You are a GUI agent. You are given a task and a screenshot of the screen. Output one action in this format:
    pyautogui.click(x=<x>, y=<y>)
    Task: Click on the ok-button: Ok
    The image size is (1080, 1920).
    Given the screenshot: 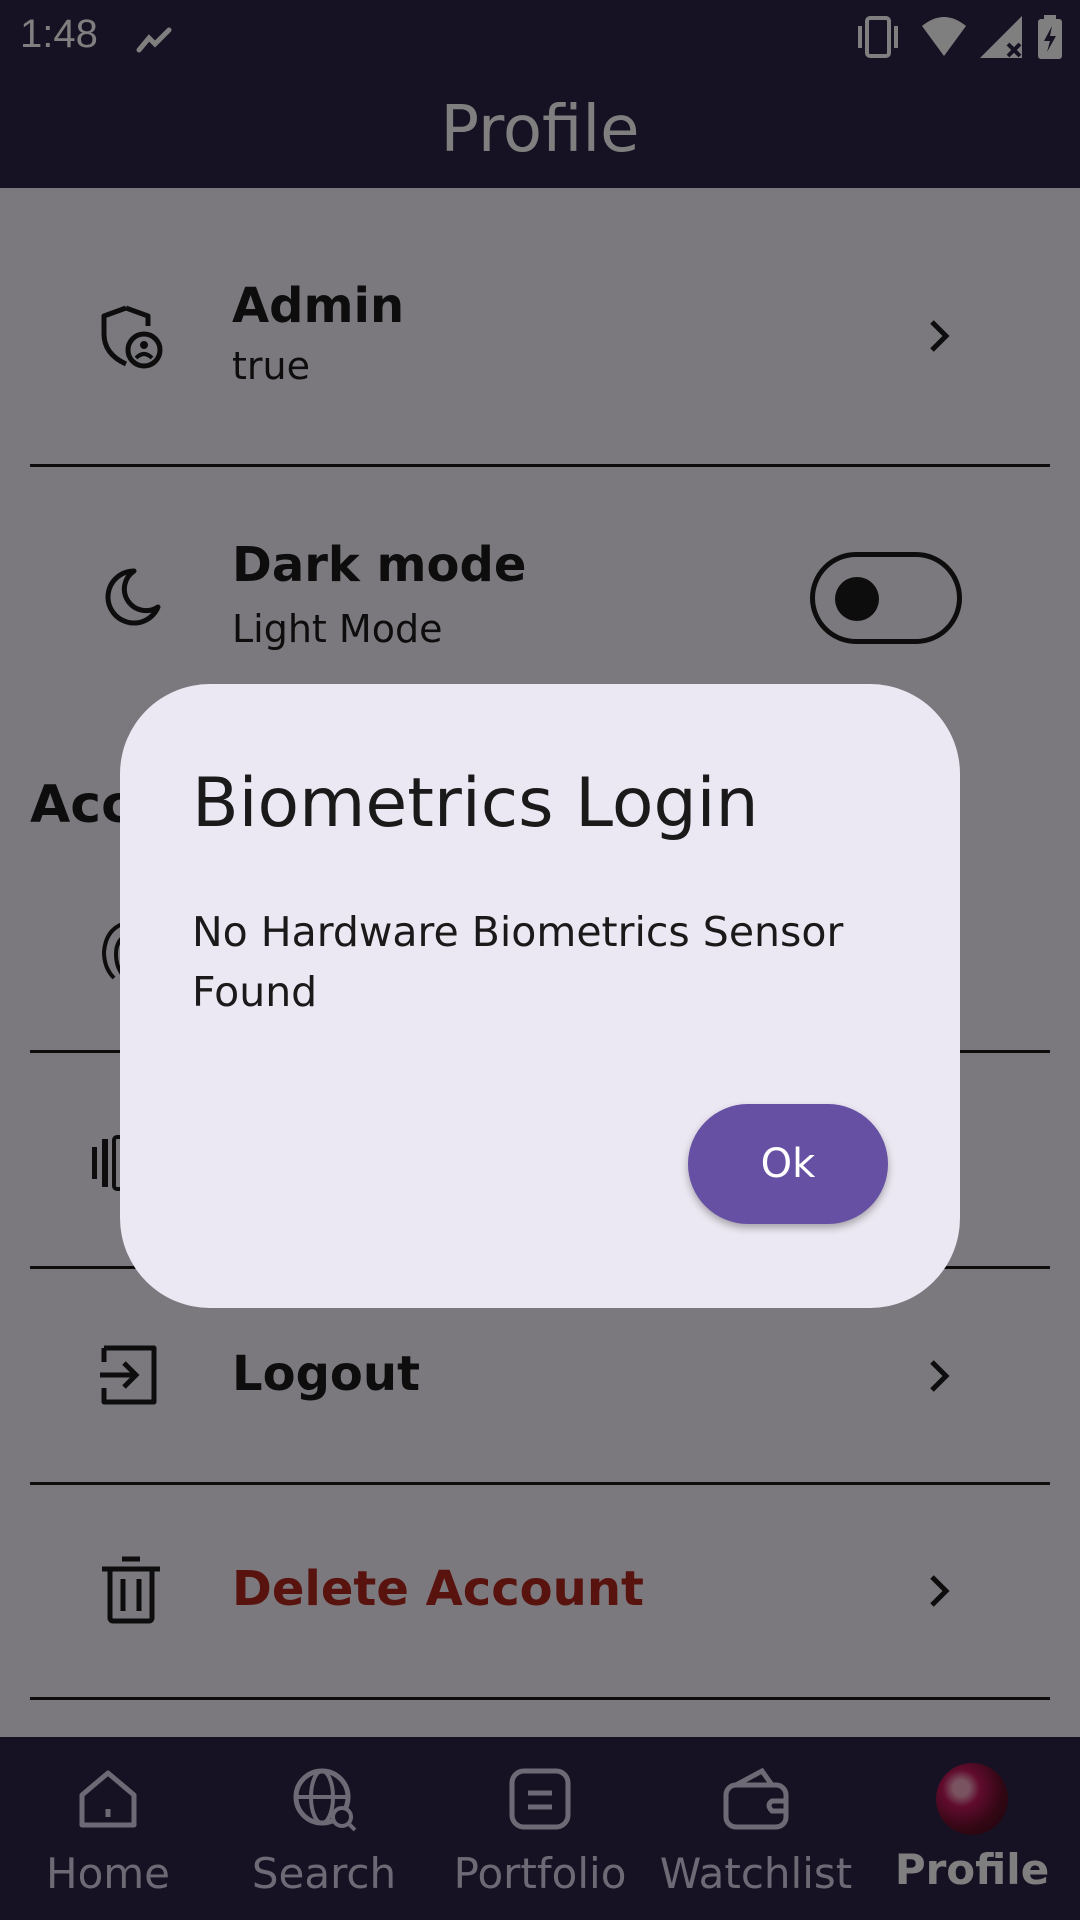 What is the action you would take?
    pyautogui.click(x=788, y=1164)
    